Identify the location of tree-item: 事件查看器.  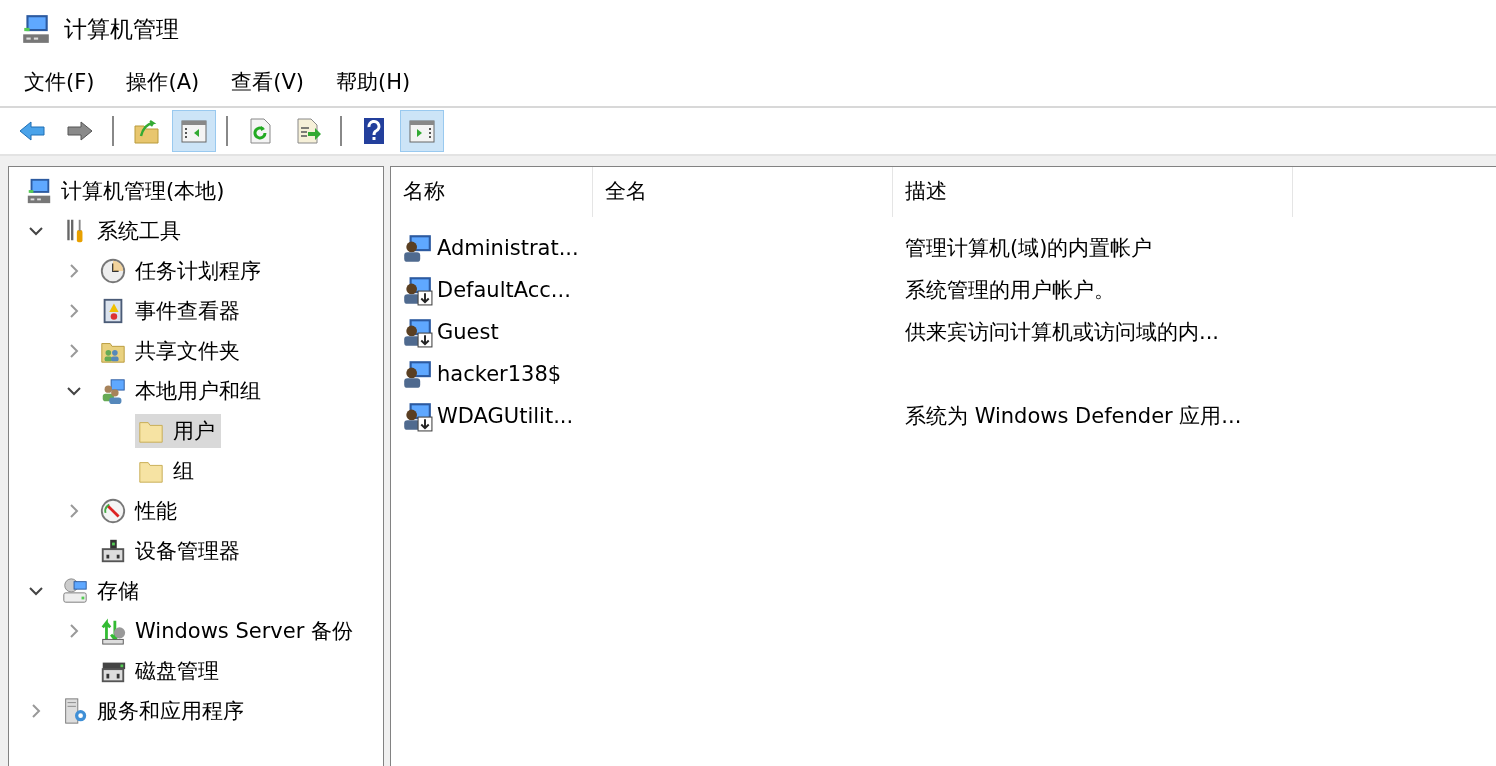
(171, 311).